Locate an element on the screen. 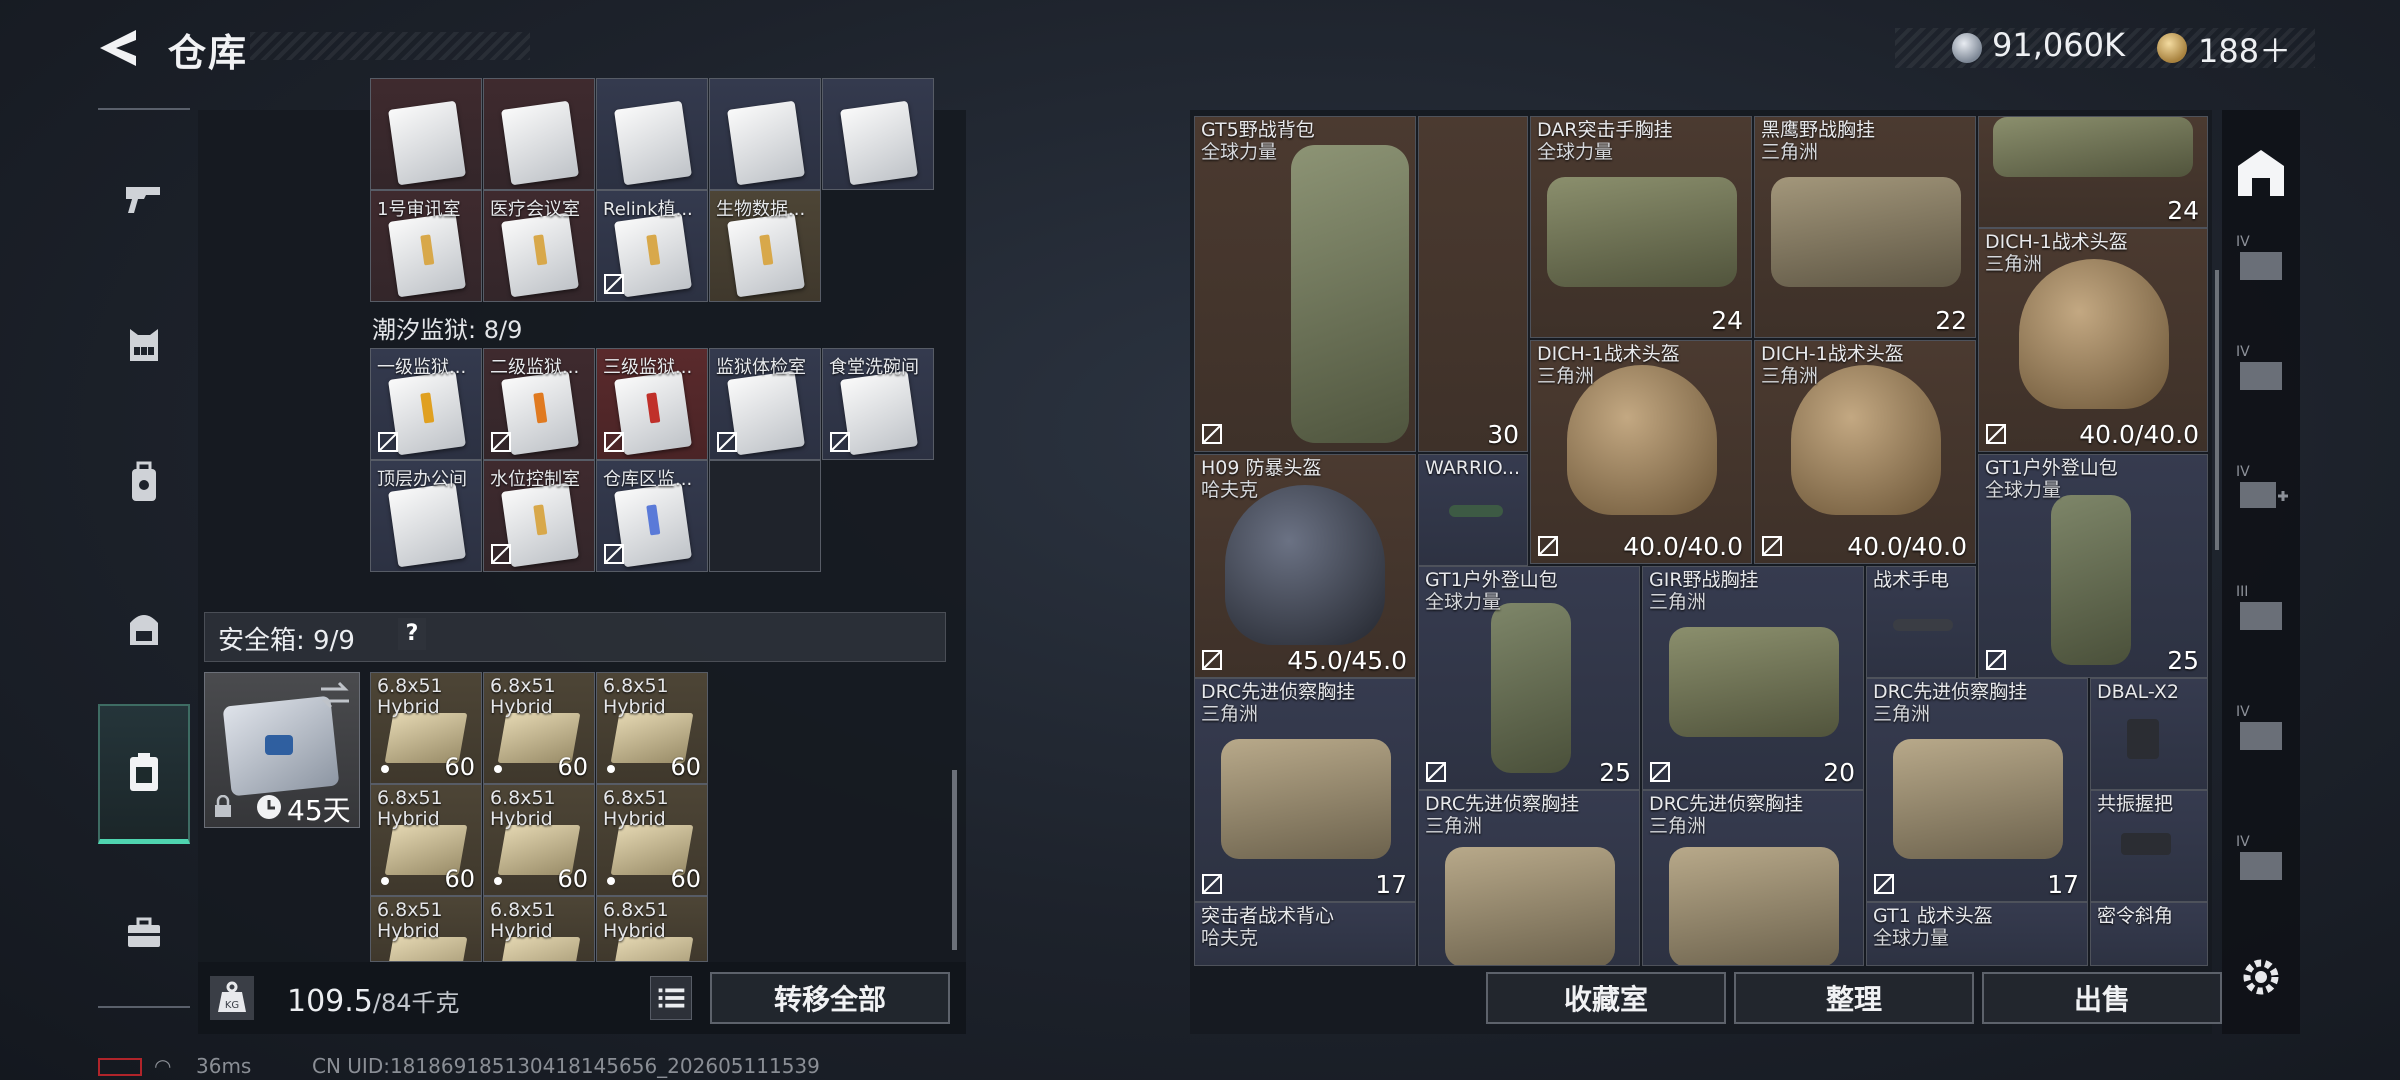 This screenshot has height=1080, width=2400. nav-chest-rig is located at coordinates (144, 345).